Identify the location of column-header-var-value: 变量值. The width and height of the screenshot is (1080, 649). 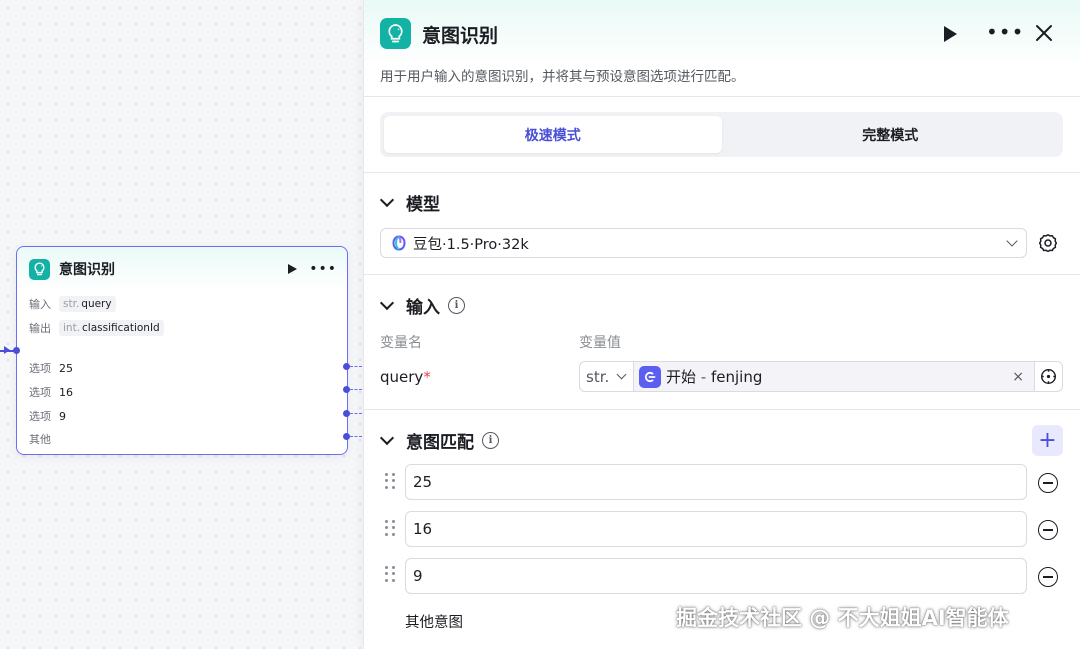
(600, 343).